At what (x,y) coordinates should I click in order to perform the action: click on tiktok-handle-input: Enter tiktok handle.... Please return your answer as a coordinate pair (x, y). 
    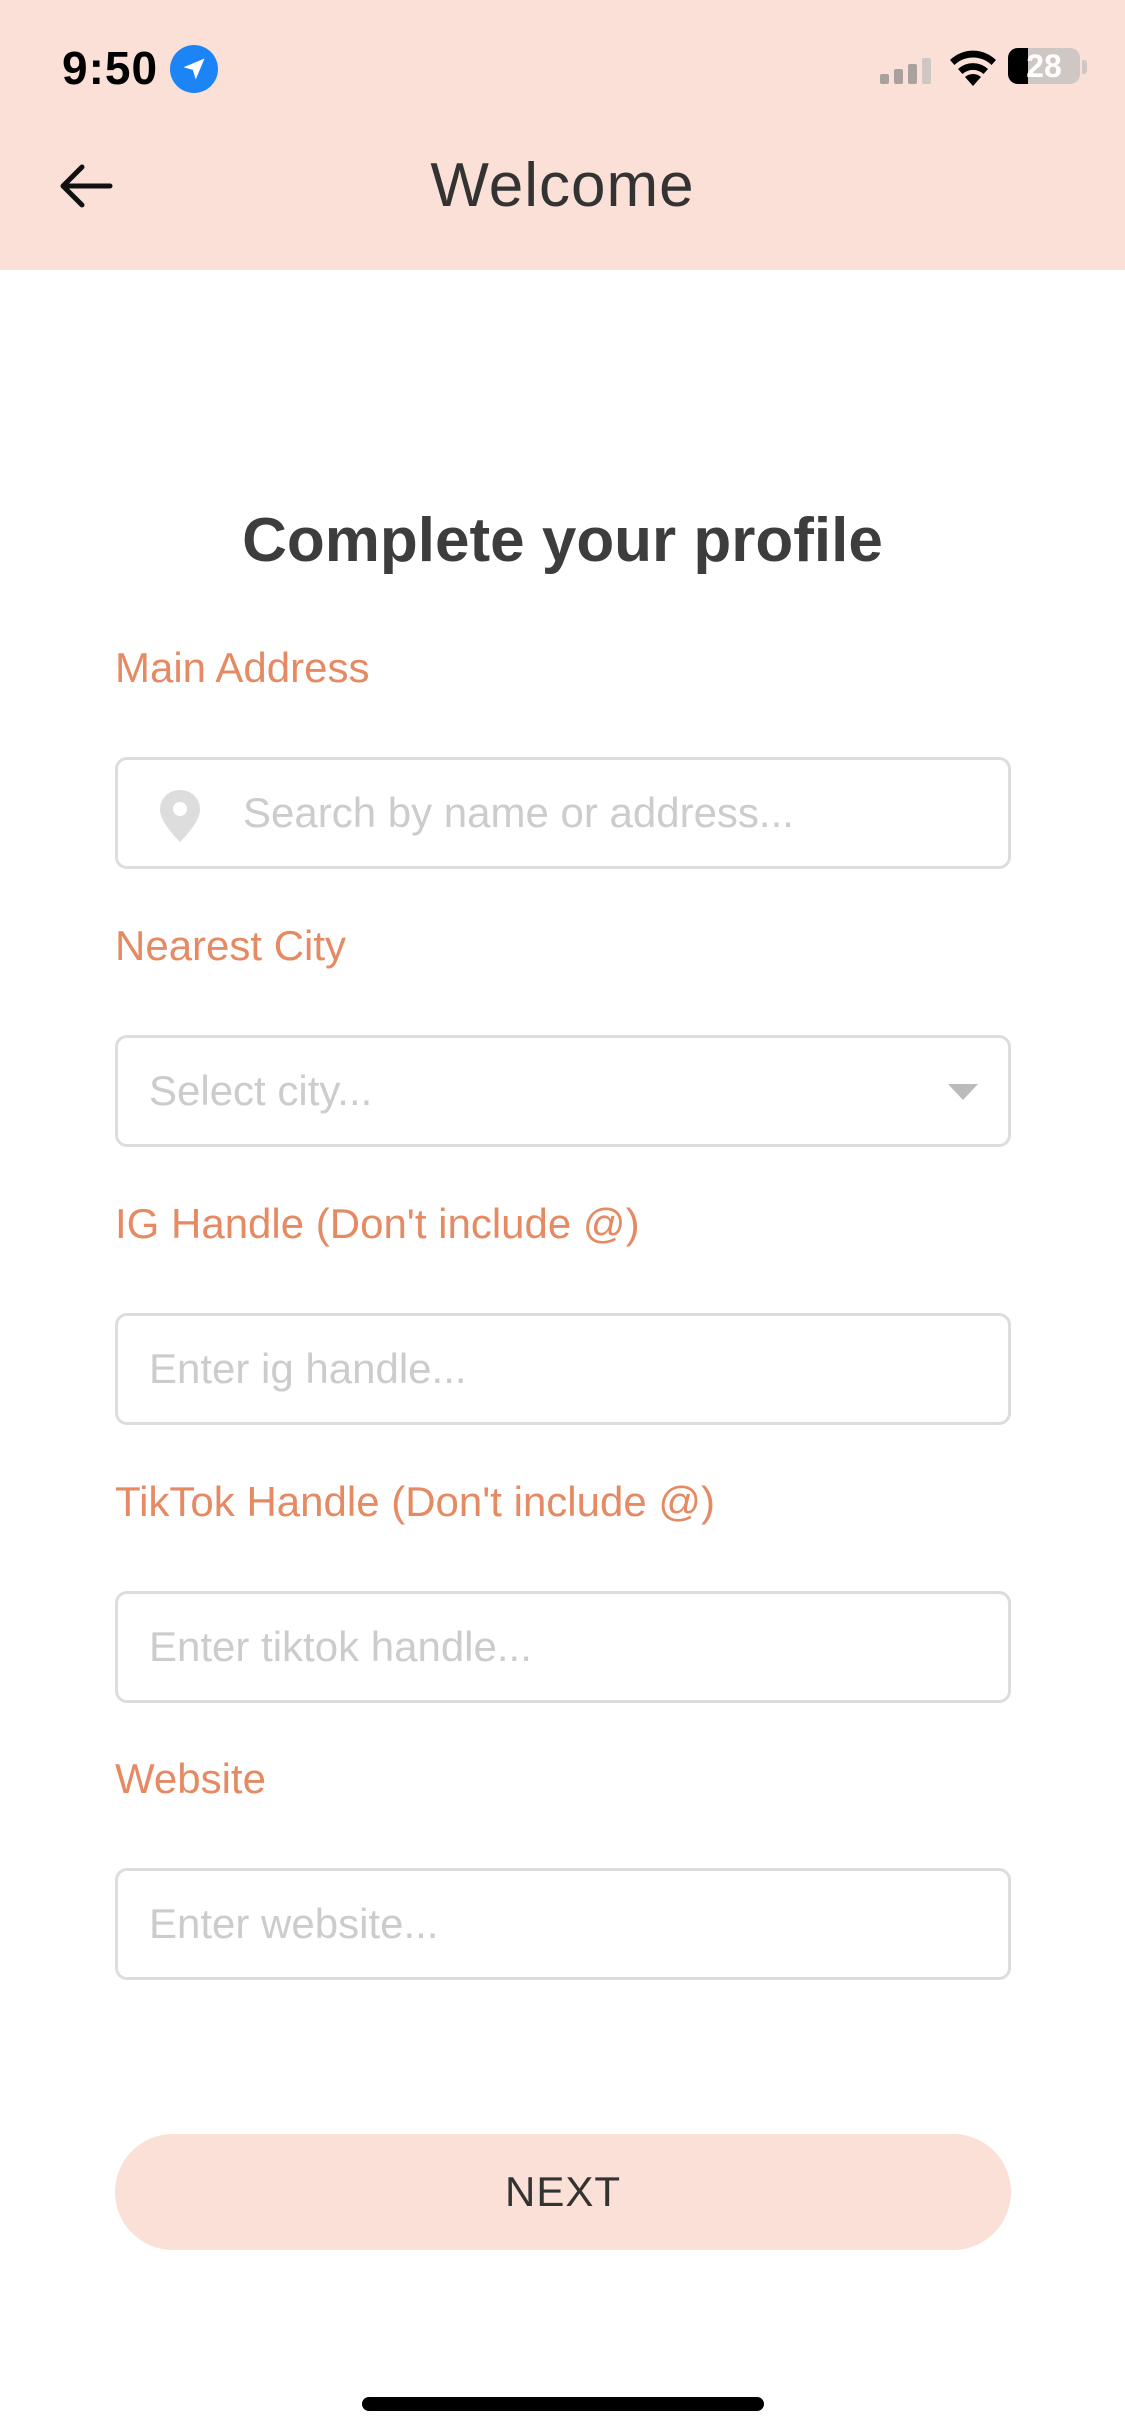
    Looking at the image, I should click on (563, 1647).